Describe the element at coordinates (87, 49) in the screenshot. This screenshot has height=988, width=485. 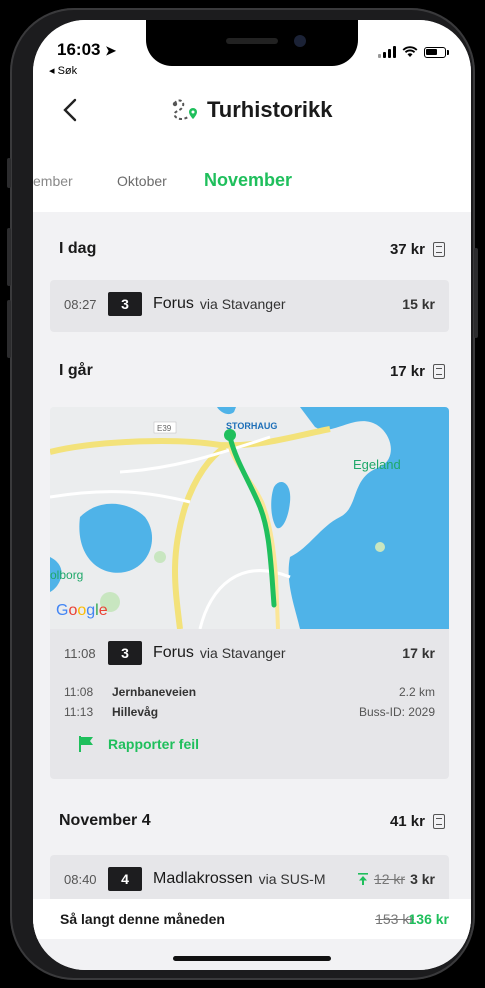
I see `clock: 16:03 ➤` at that location.